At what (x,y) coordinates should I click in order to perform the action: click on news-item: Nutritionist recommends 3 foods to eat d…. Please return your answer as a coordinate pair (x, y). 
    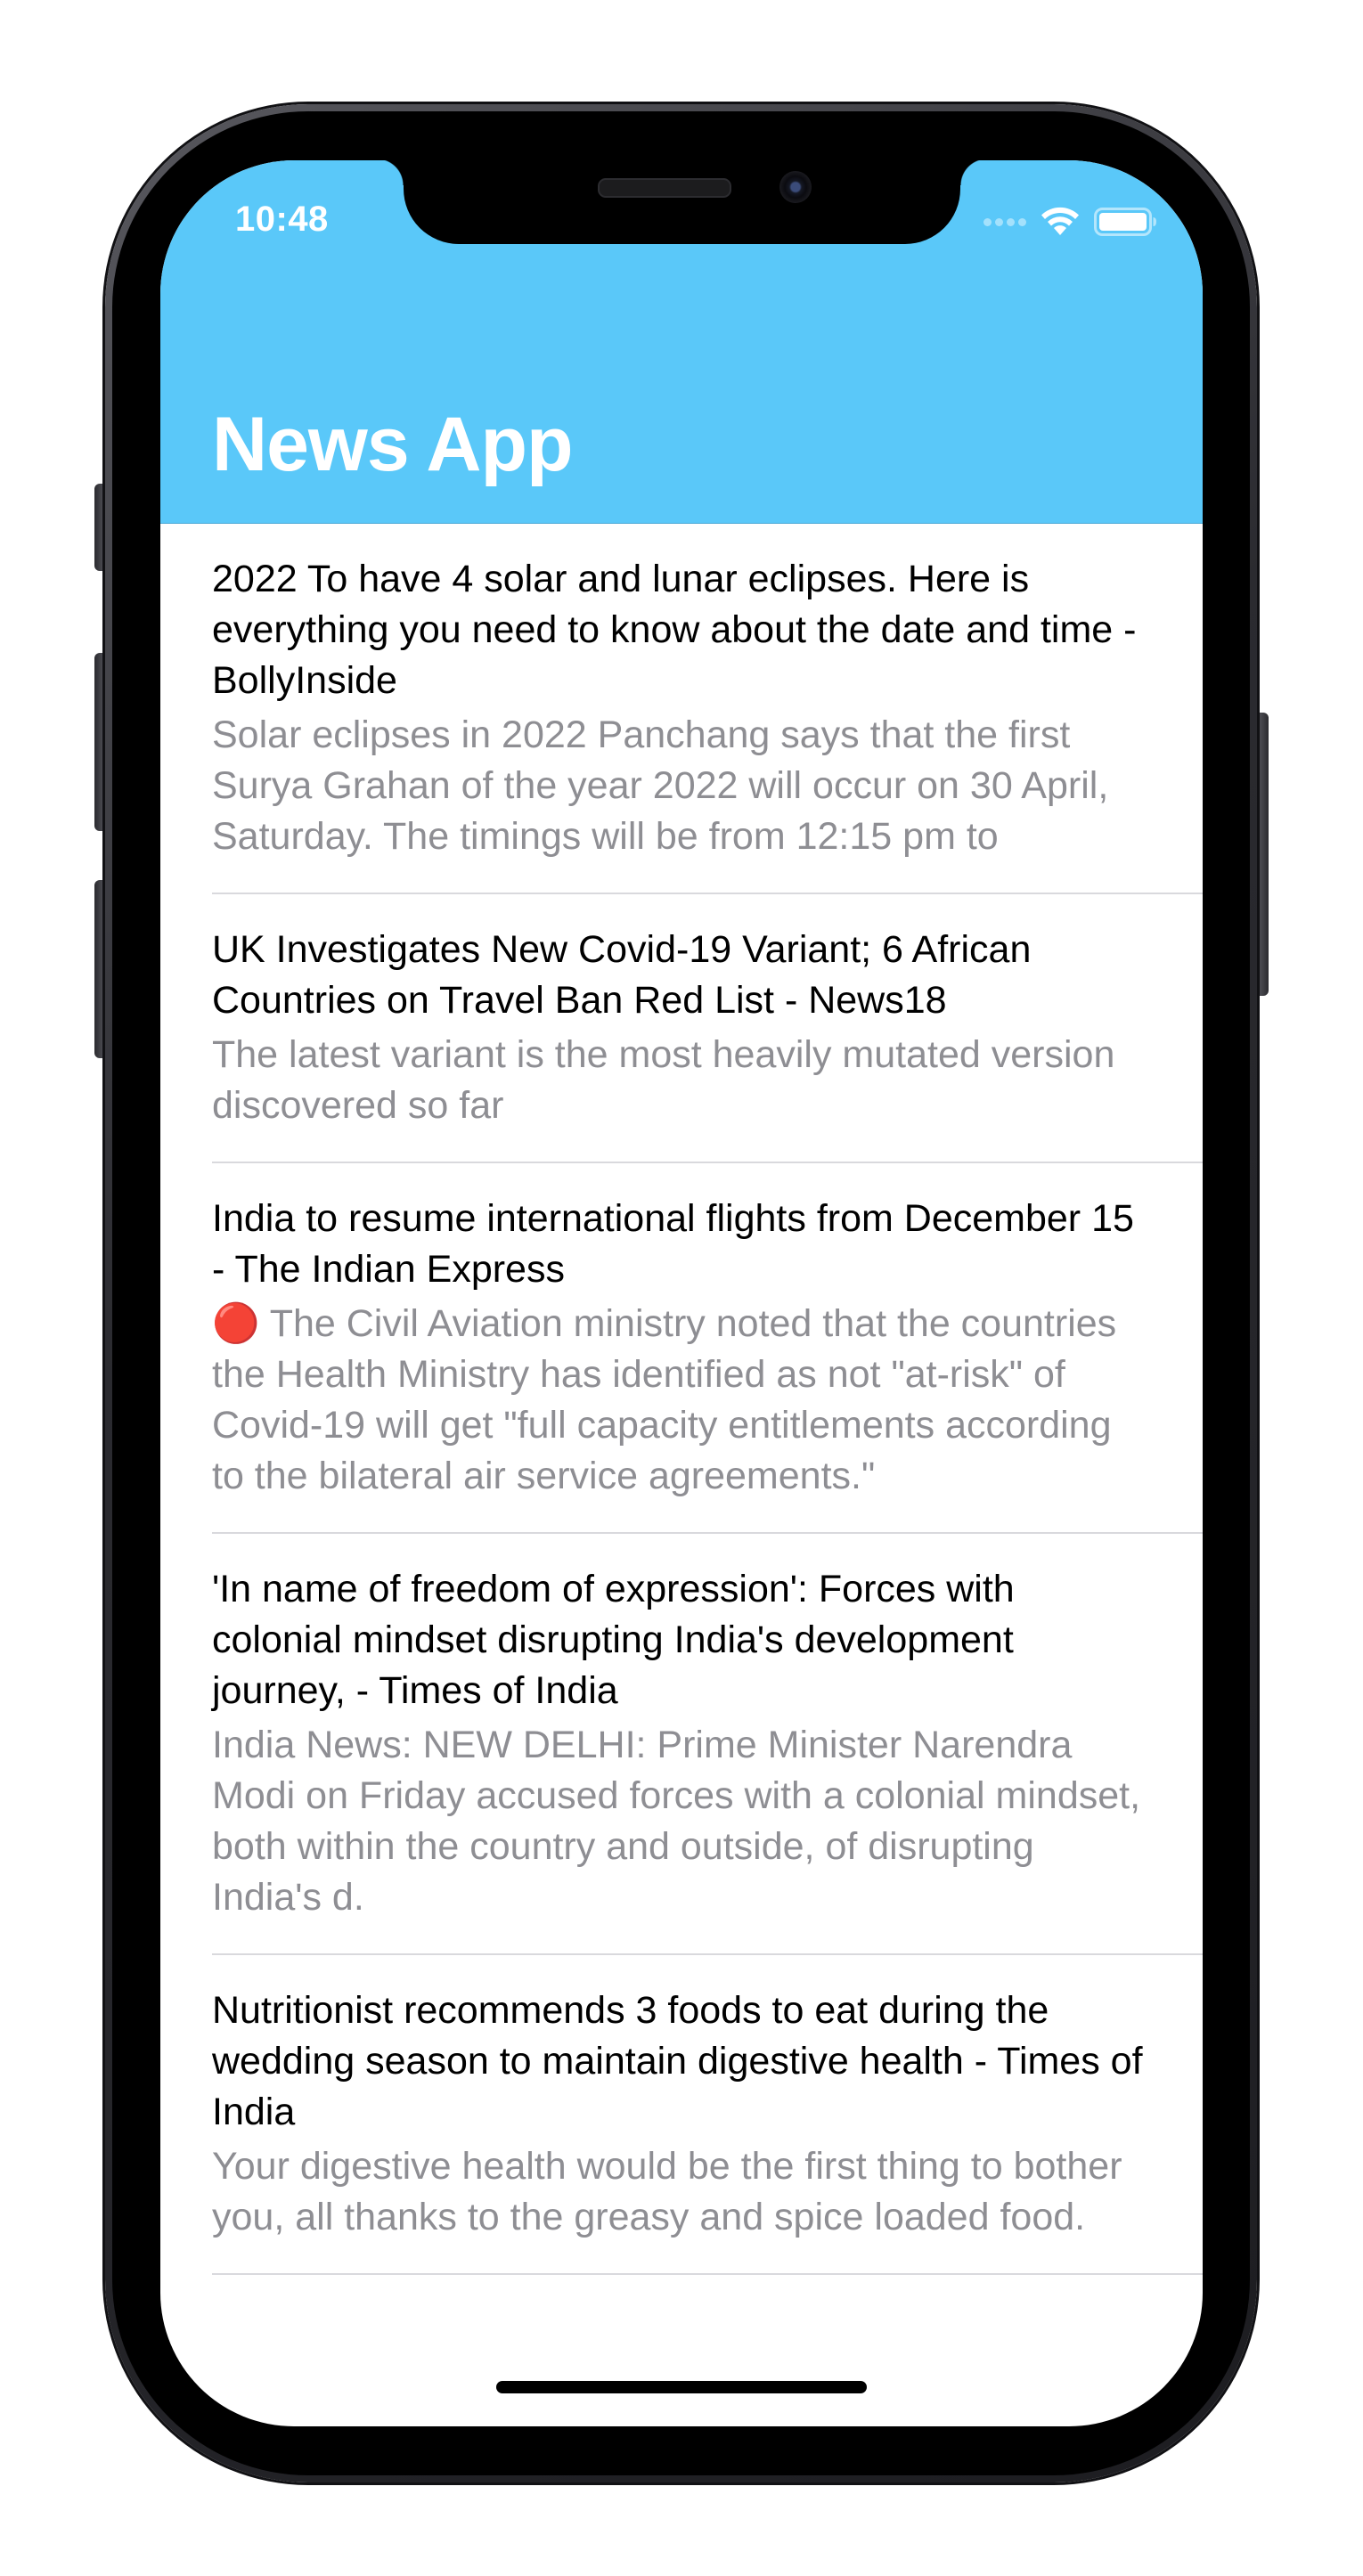
    Looking at the image, I should click on (708, 2115).